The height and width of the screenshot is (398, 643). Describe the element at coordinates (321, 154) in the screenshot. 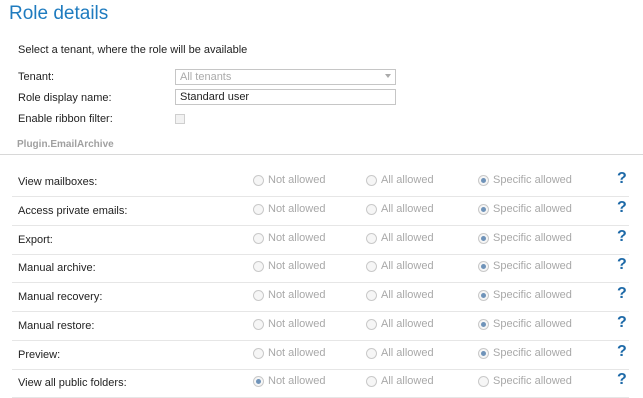

I see `section-divider` at that location.